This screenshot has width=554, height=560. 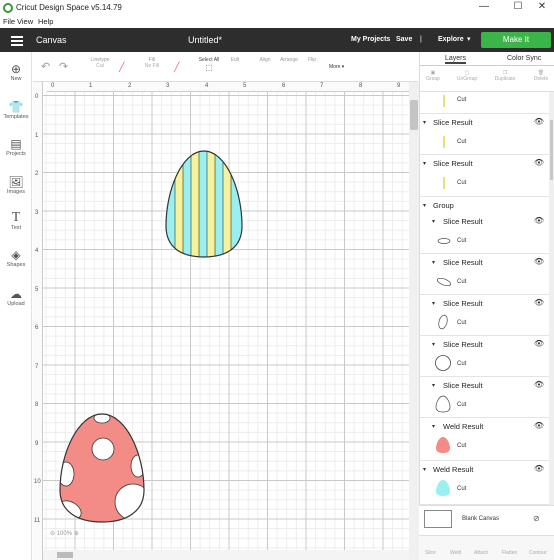 I want to click on slice-button: Slice, so click(x=430, y=553).